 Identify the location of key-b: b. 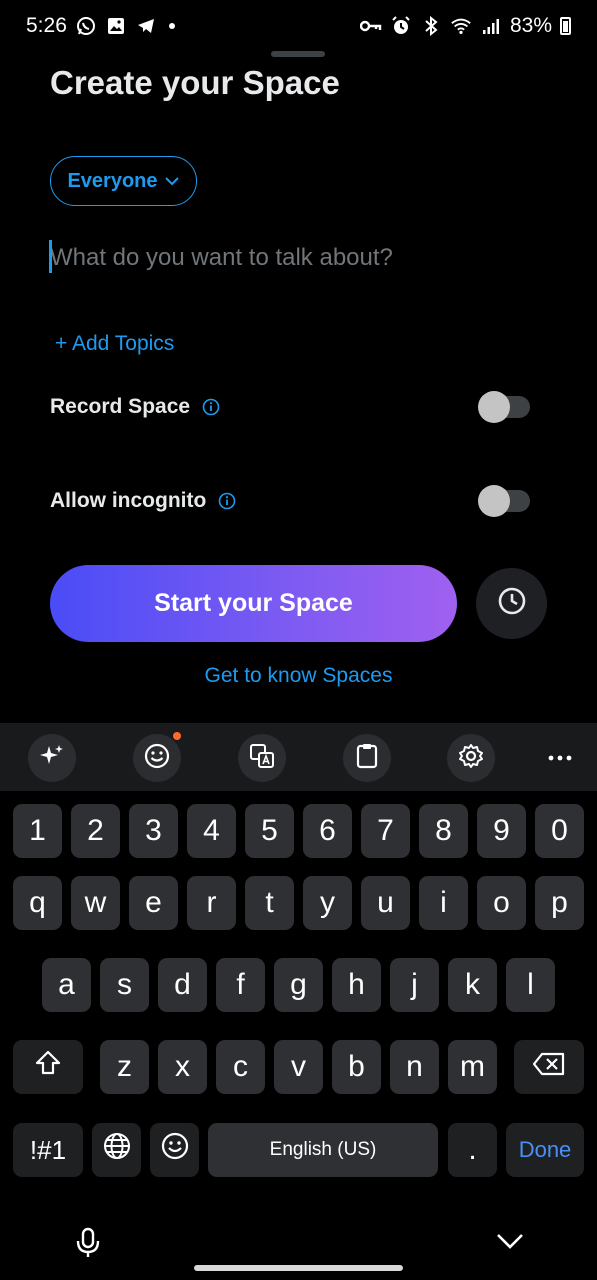
(356, 1067).